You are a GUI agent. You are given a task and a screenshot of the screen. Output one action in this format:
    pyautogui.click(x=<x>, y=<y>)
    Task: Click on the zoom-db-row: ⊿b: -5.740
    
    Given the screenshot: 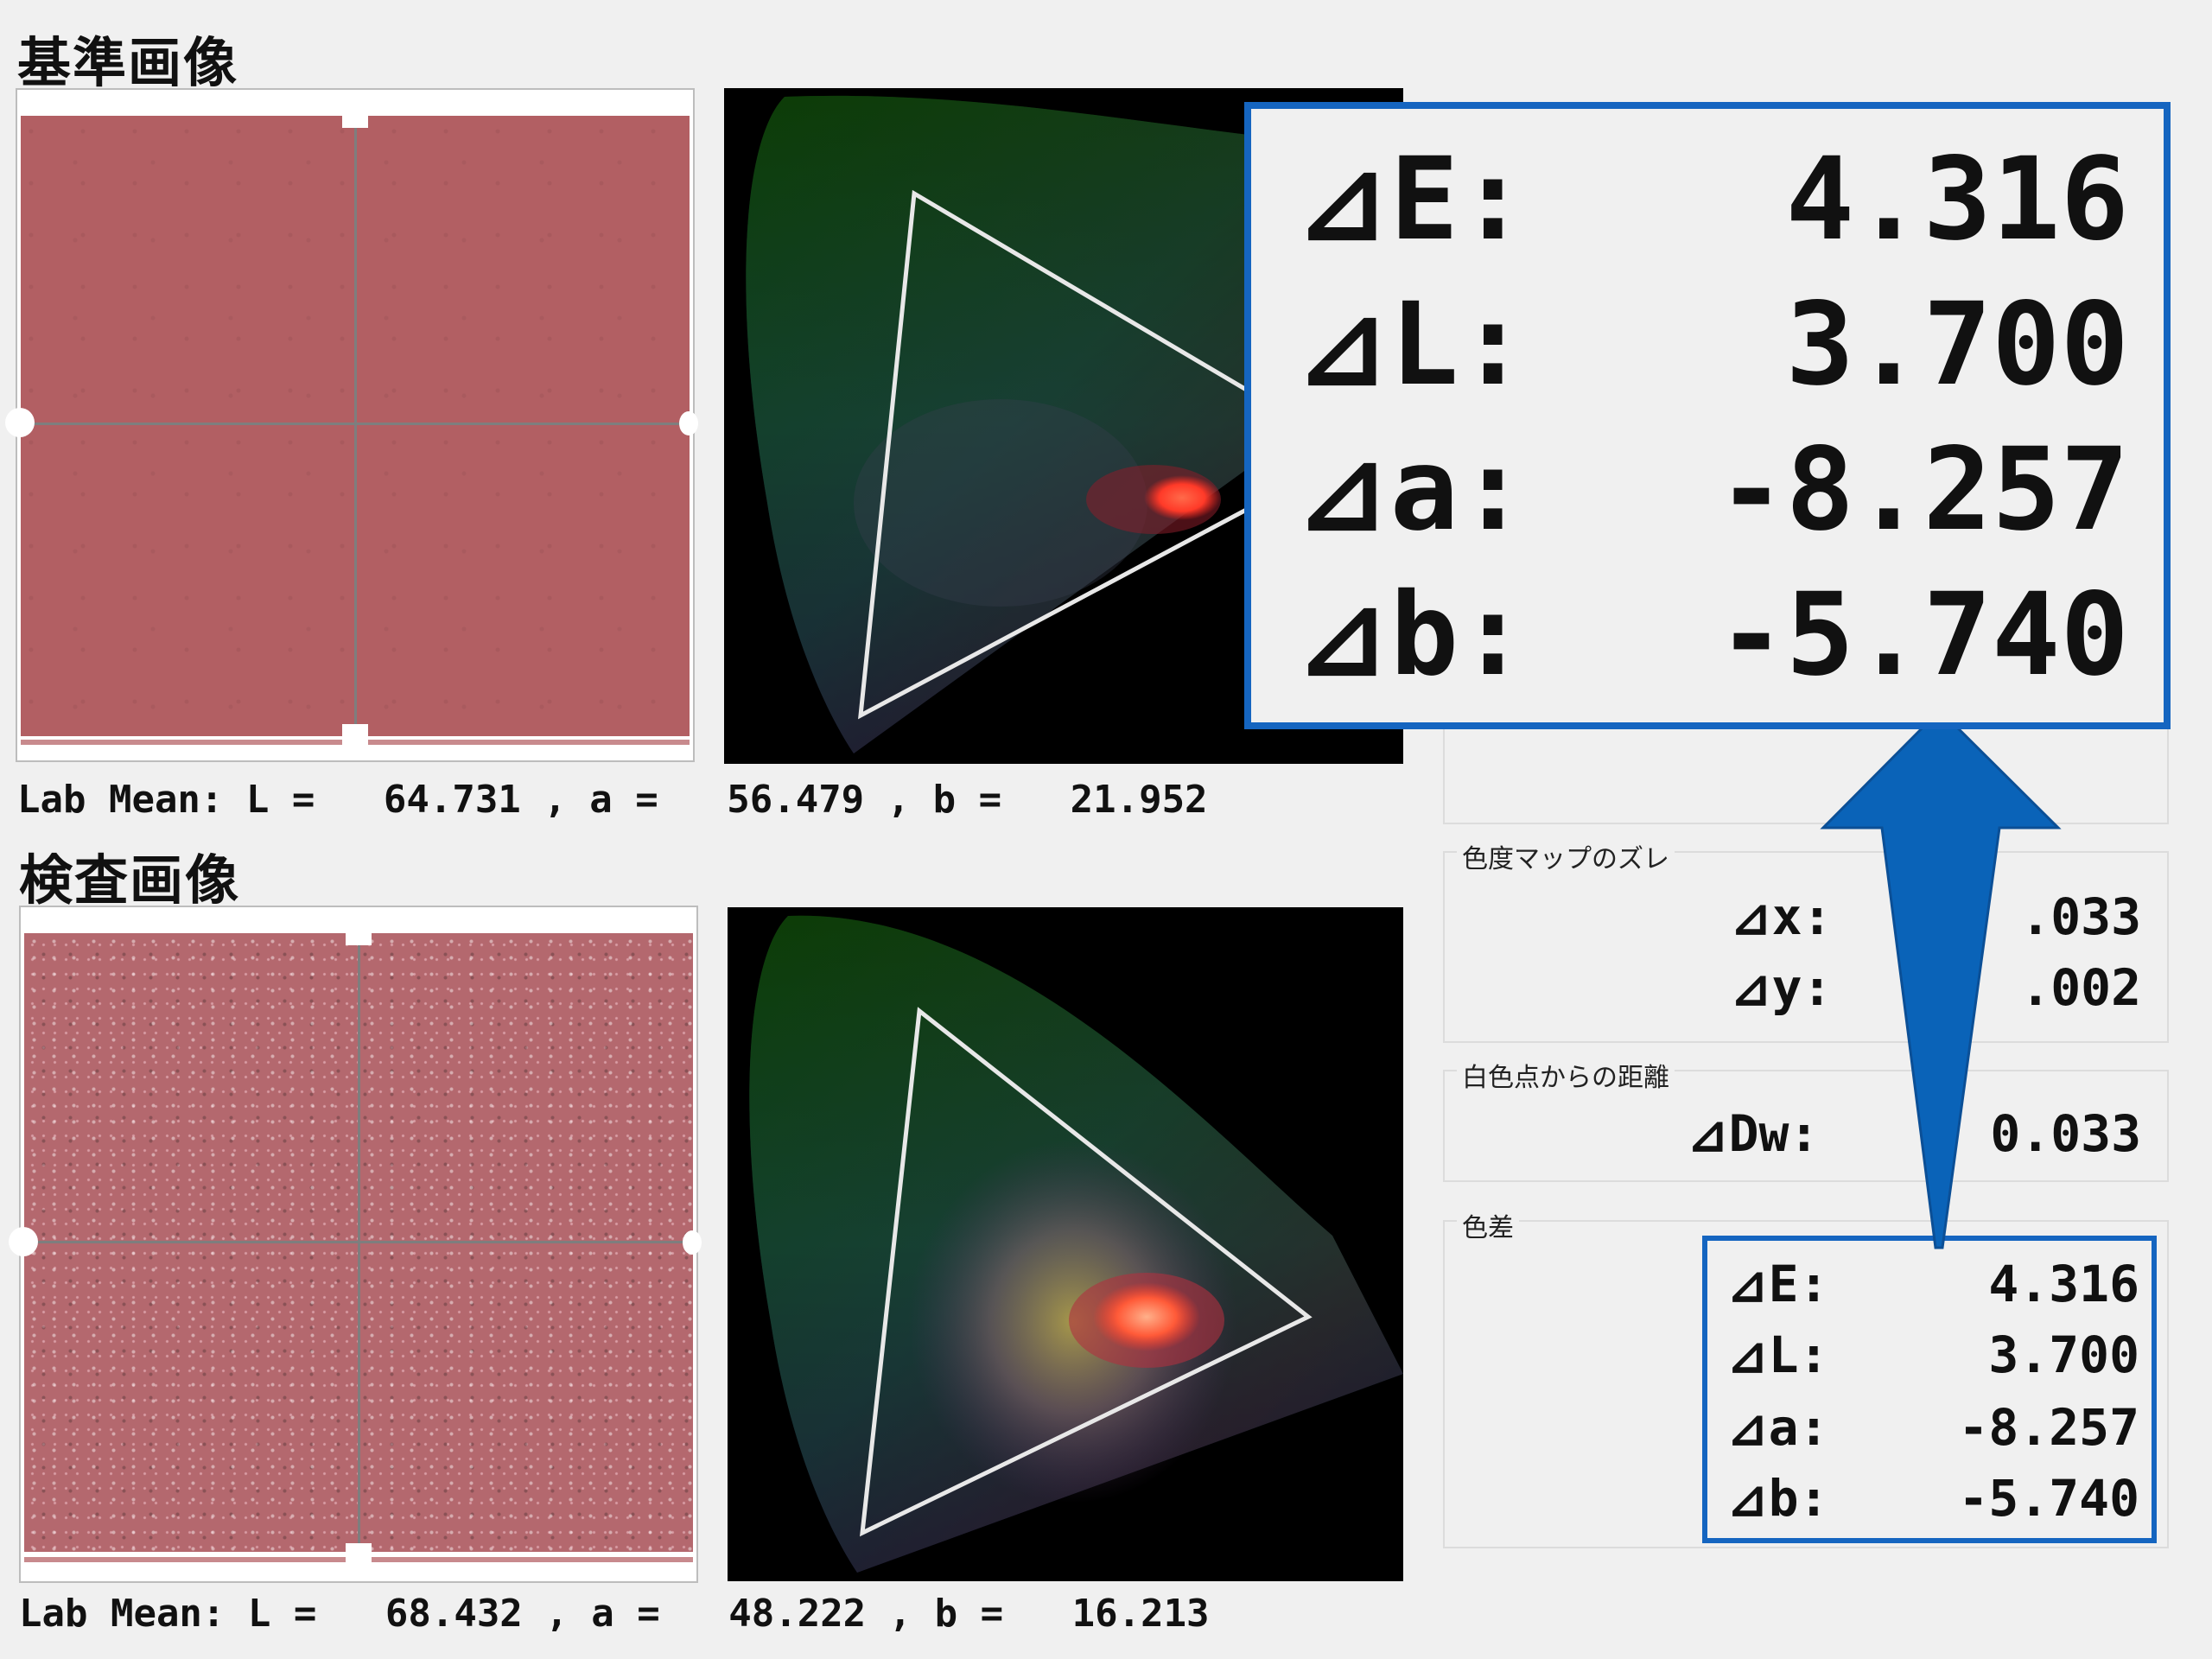 What is the action you would take?
    pyautogui.click(x=1711, y=642)
    